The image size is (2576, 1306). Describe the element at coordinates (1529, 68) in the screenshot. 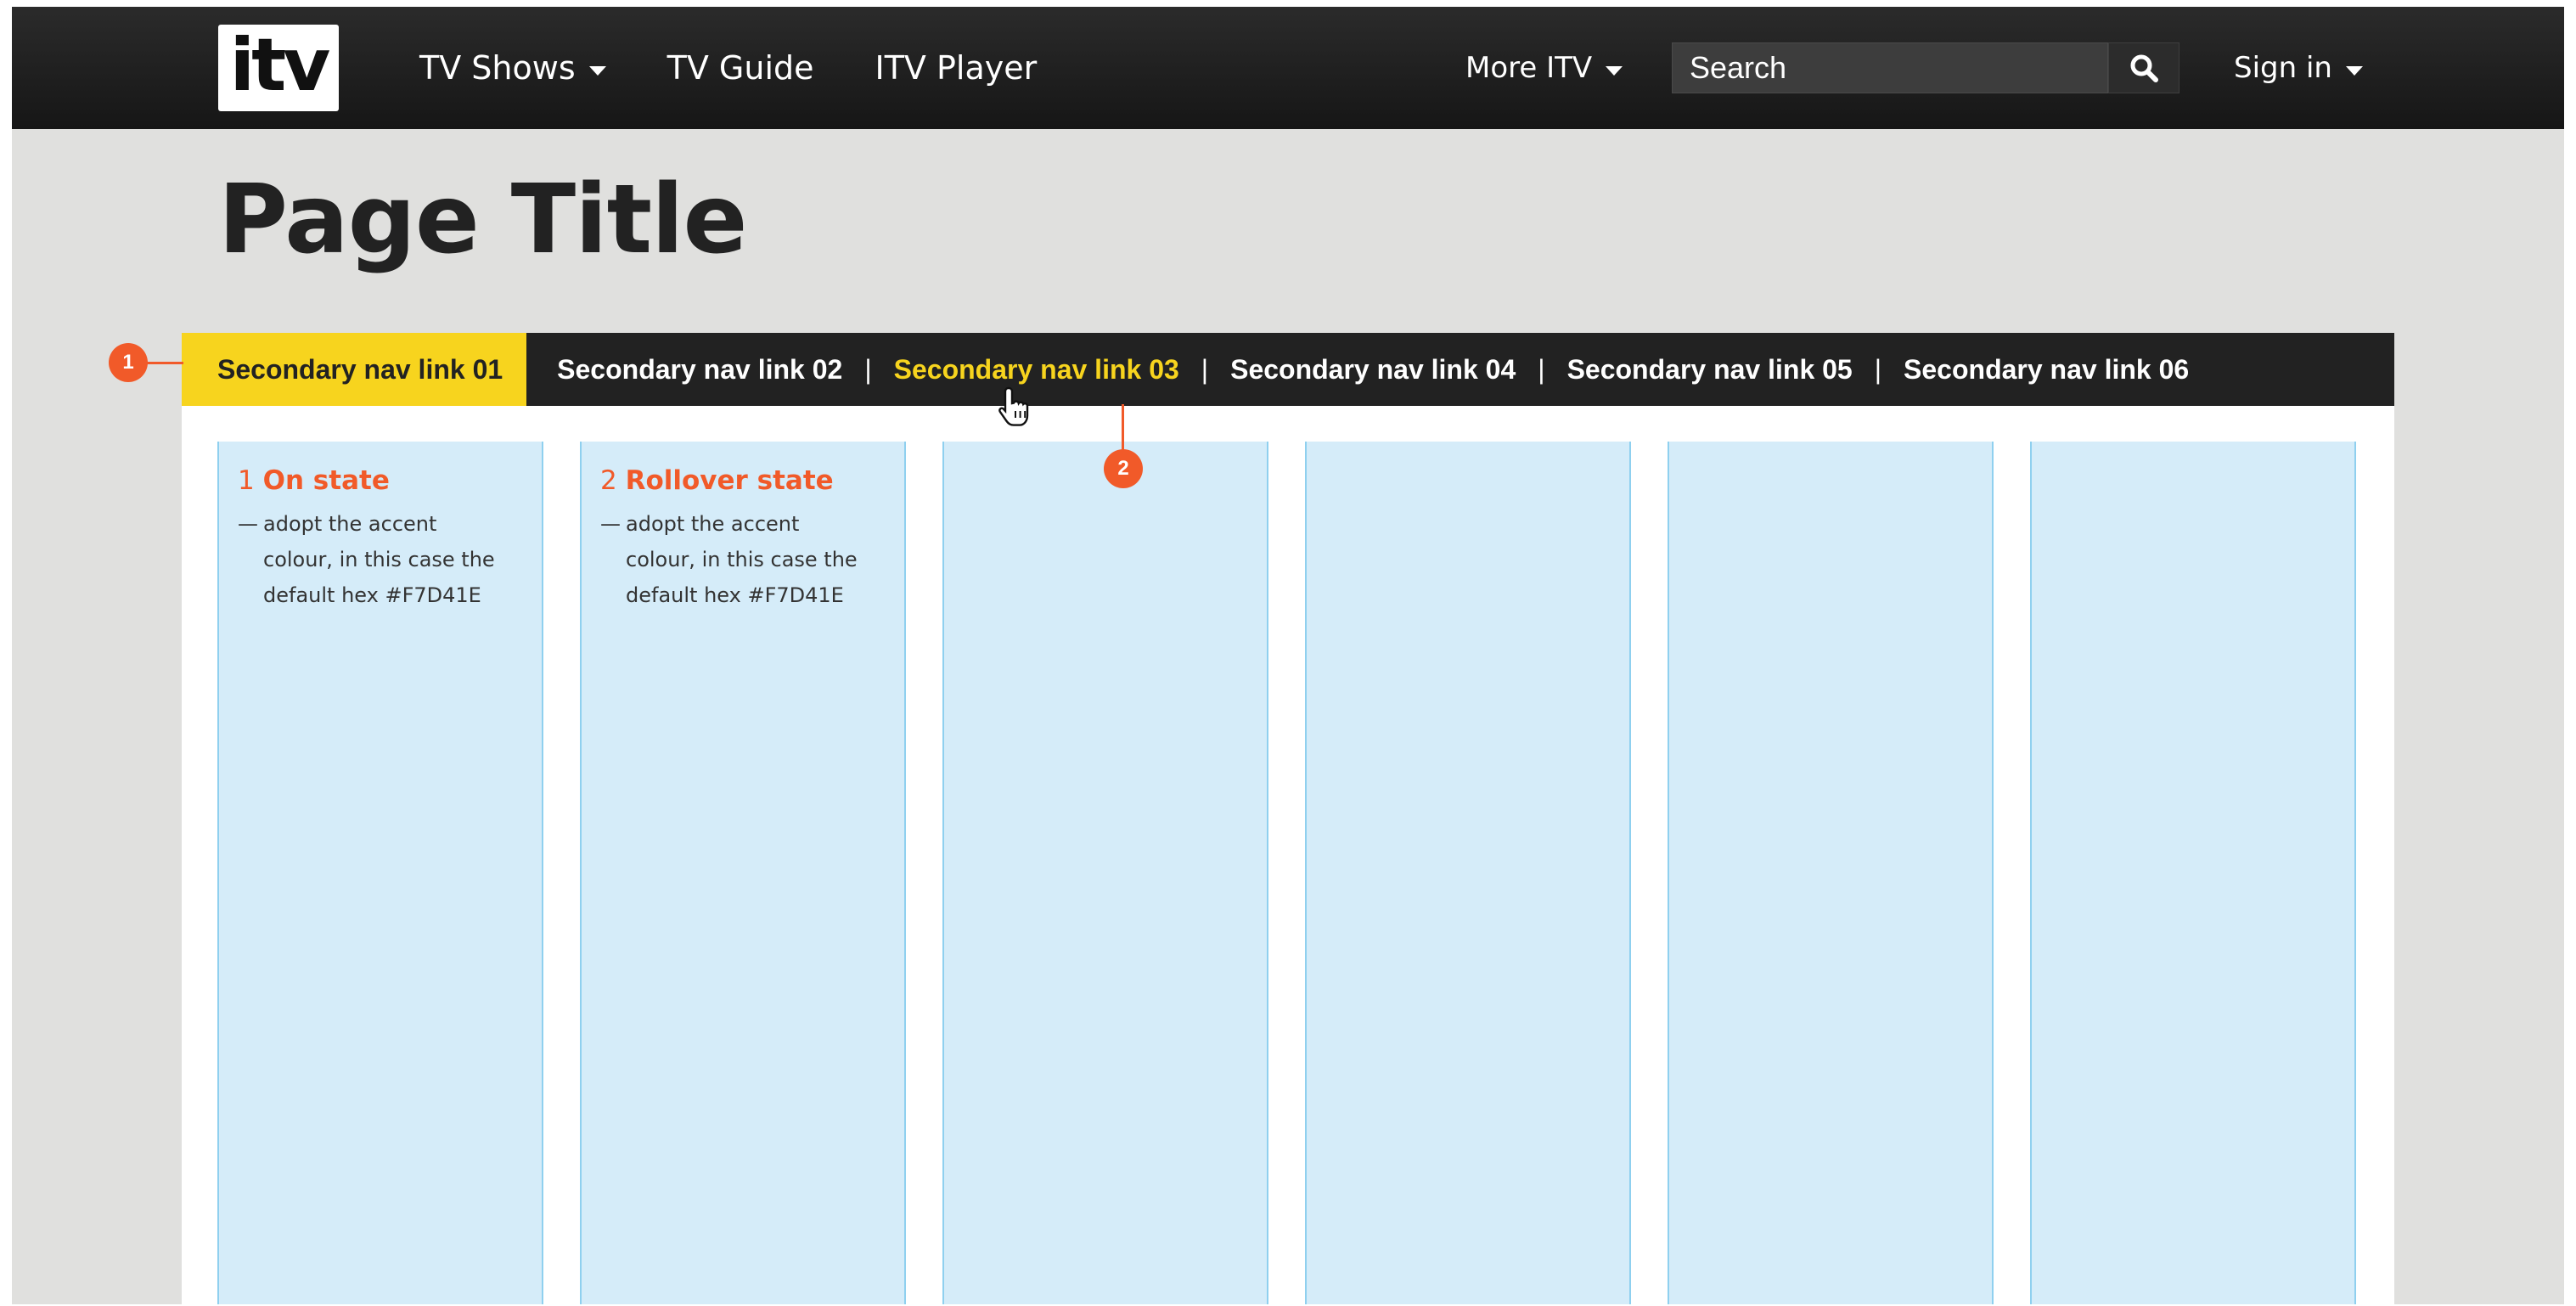

I see `more-itv-label: More ITV` at that location.